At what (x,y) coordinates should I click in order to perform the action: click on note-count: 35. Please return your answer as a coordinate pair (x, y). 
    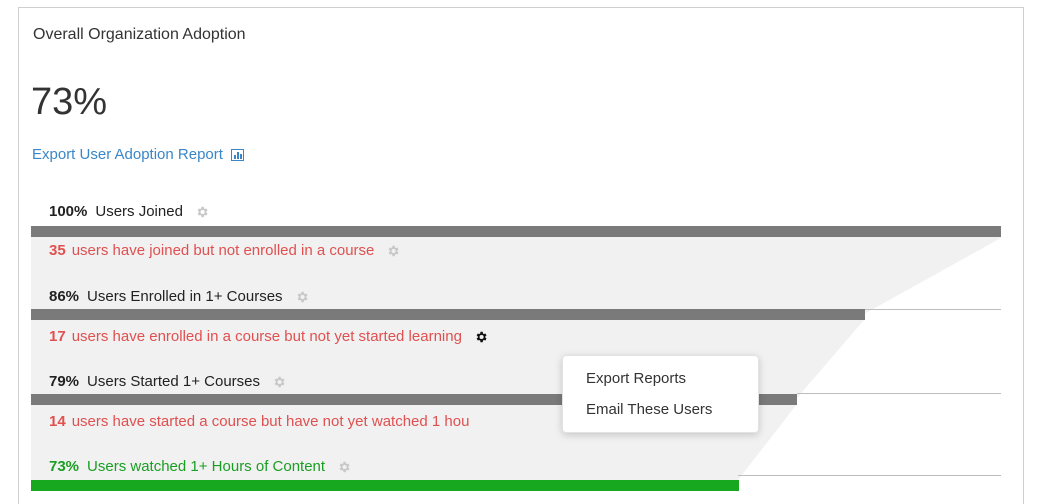
    Looking at the image, I should click on (57, 250).